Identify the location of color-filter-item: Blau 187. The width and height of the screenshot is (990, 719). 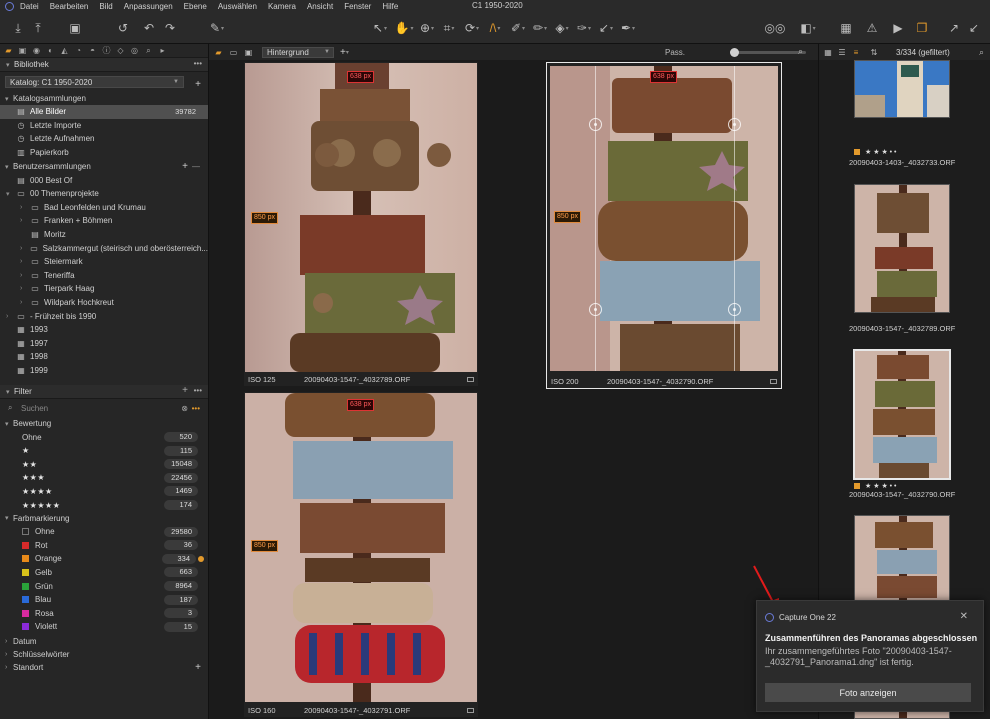
(104, 600).